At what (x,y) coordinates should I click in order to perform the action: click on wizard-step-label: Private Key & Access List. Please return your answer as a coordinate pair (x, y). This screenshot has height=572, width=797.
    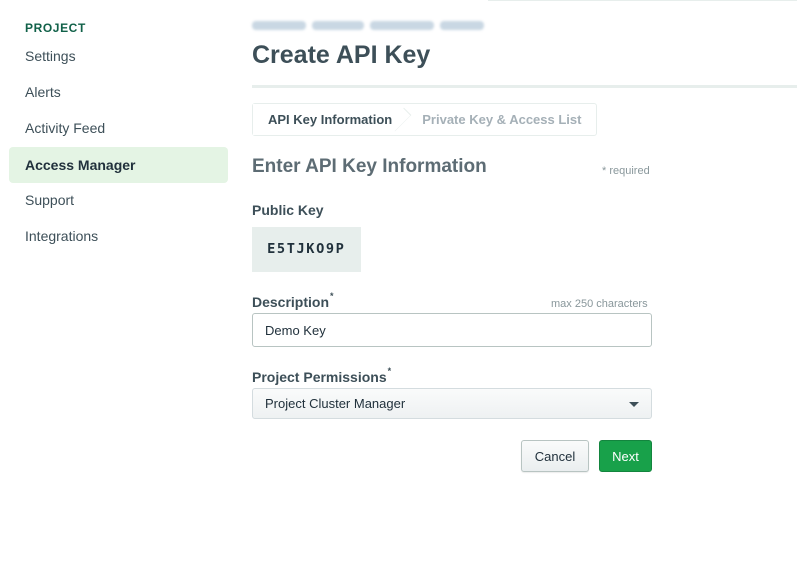
    Looking at the image, I should click on (502, 119).